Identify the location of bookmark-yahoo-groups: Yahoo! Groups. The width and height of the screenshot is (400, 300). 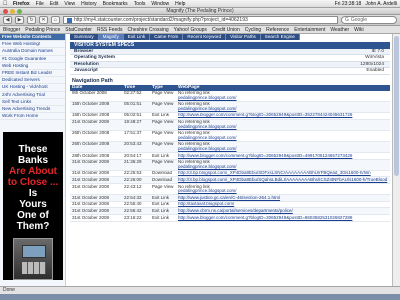
(190, 30).